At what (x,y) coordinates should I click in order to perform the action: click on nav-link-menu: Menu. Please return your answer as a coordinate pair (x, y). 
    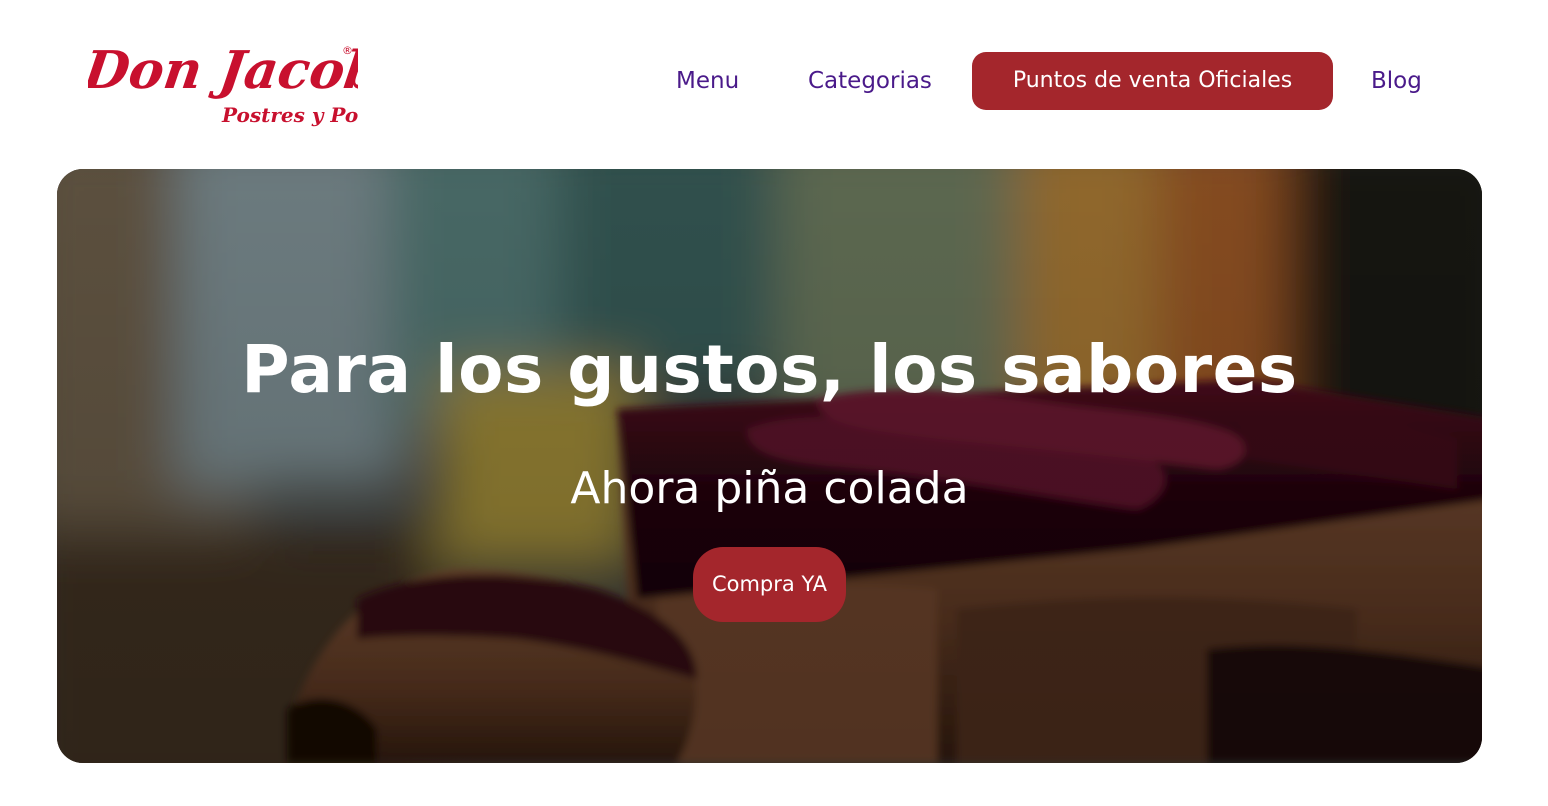
    Looking at the image, I should click on (707, 81).